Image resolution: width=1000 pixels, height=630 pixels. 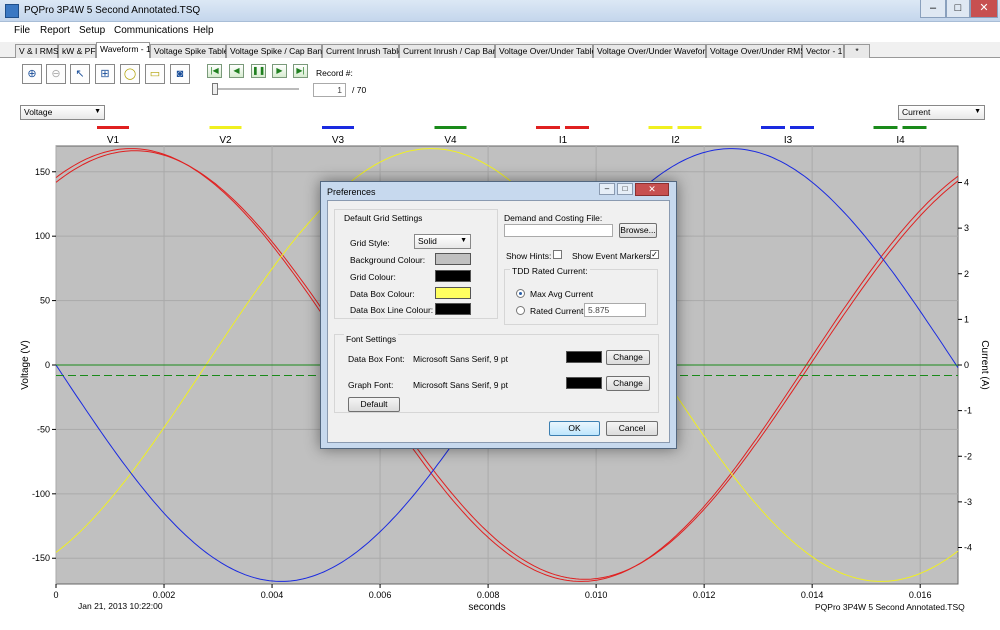 I want to click on maximize-button: □, so click(x=958, y=9).